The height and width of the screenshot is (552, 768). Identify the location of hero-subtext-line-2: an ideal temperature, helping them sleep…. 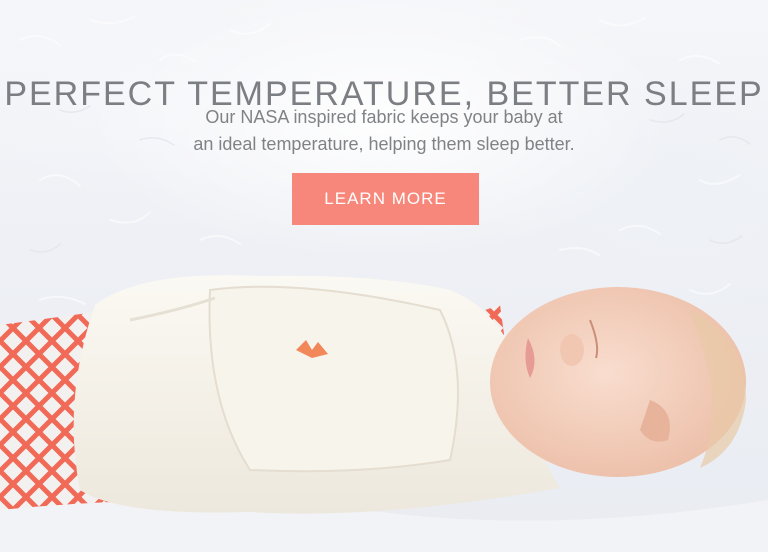
(384, 144).